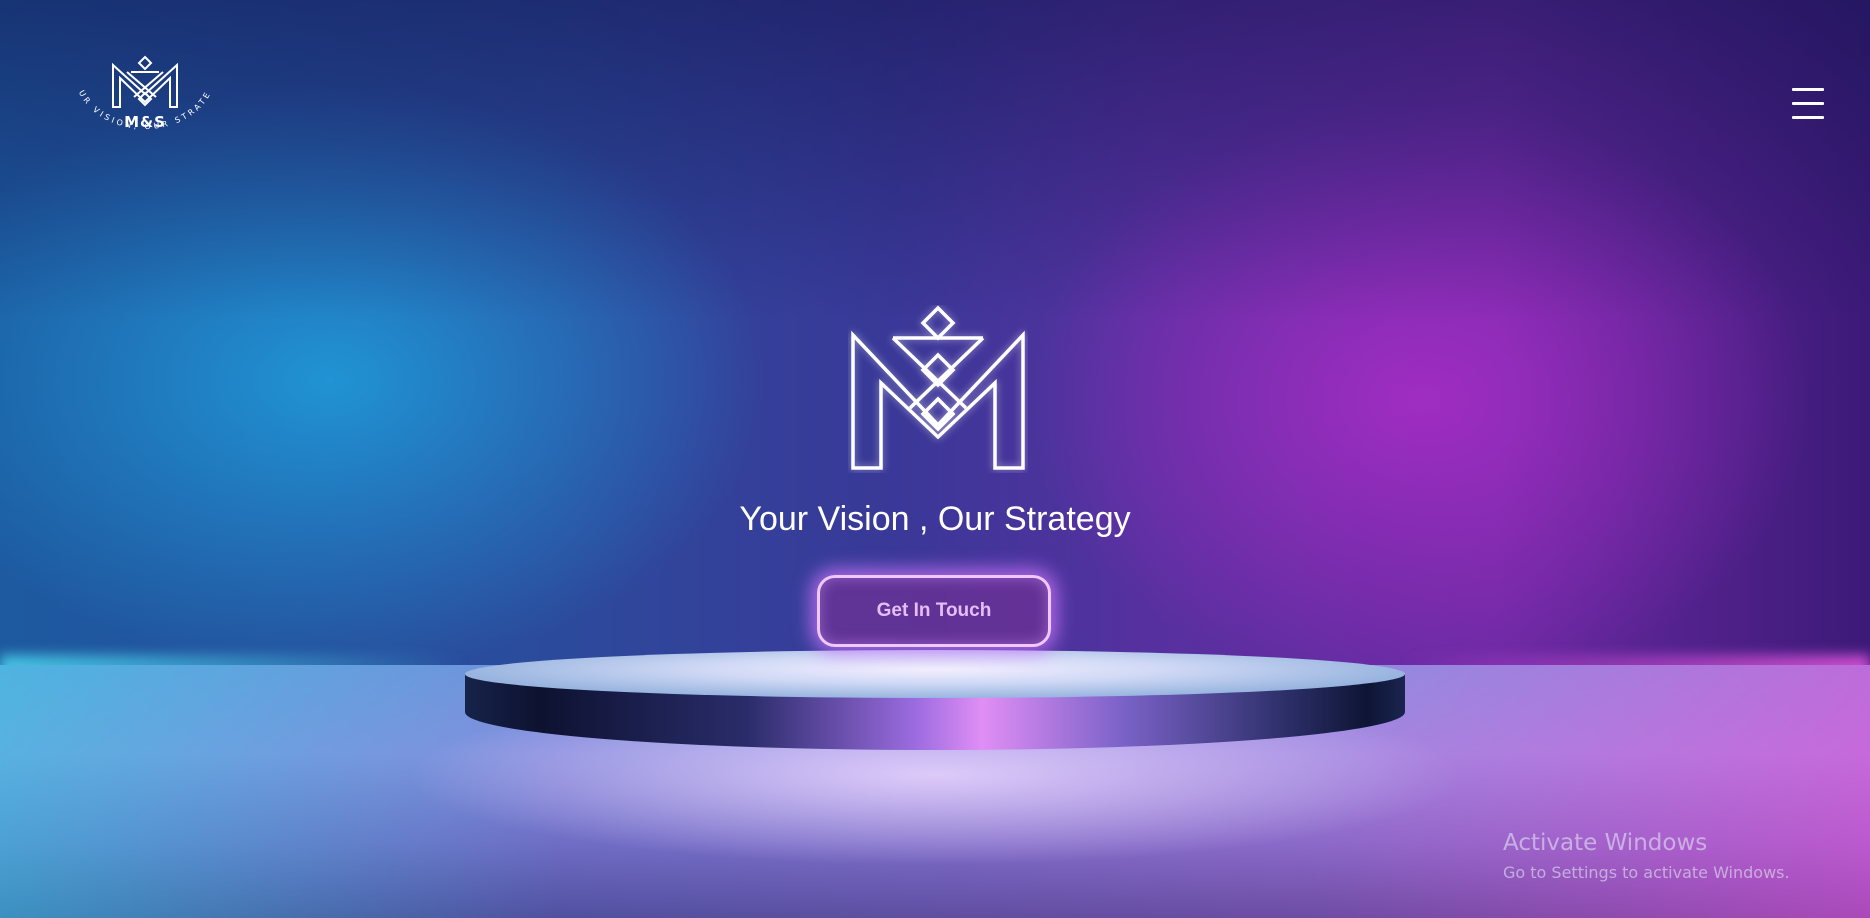 The height and width of the screenshot is (918, 1870). What do you see at coordinates (935, 701) in the screenshot?
I see `podium-image` at bounding box center [935, 701].